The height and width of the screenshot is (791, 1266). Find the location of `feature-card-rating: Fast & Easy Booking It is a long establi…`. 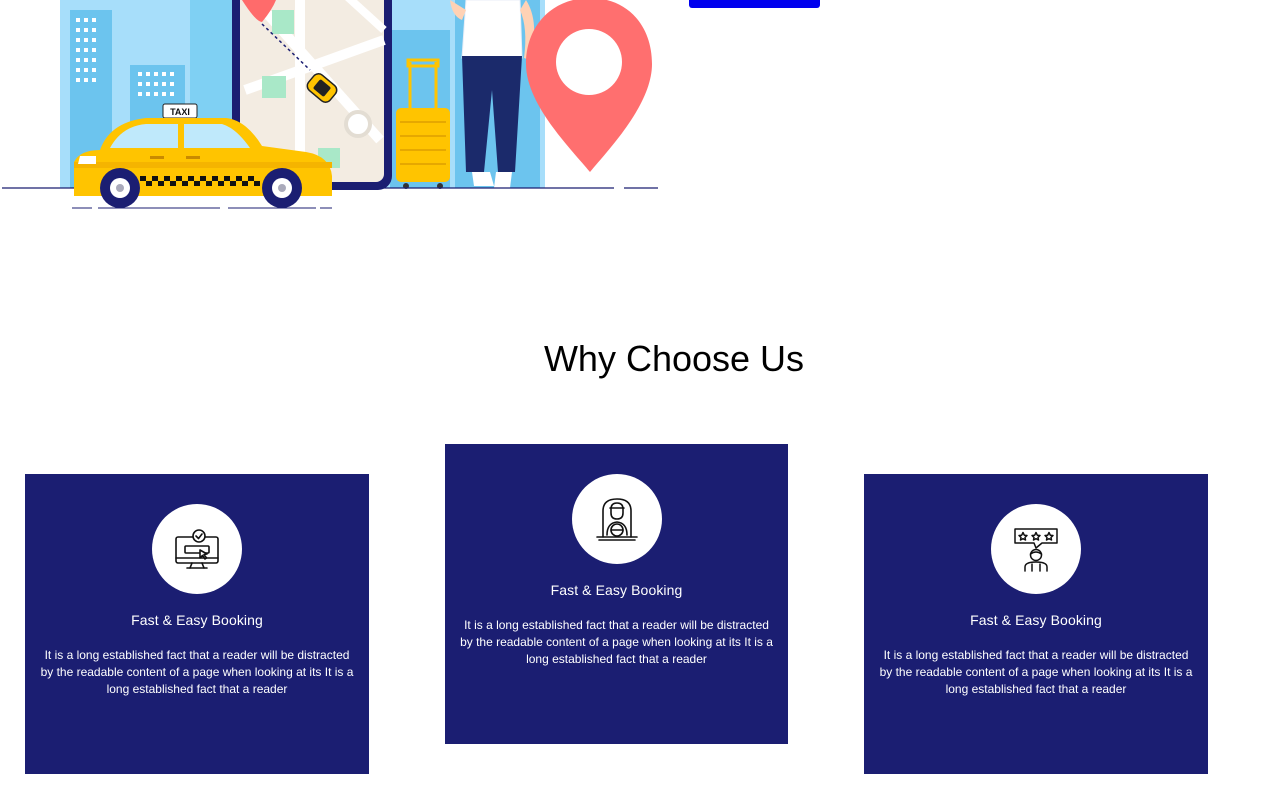

feature-card-rating: Fast & Easy Booking It is a long establi… is located at coordinates (1036, 624).